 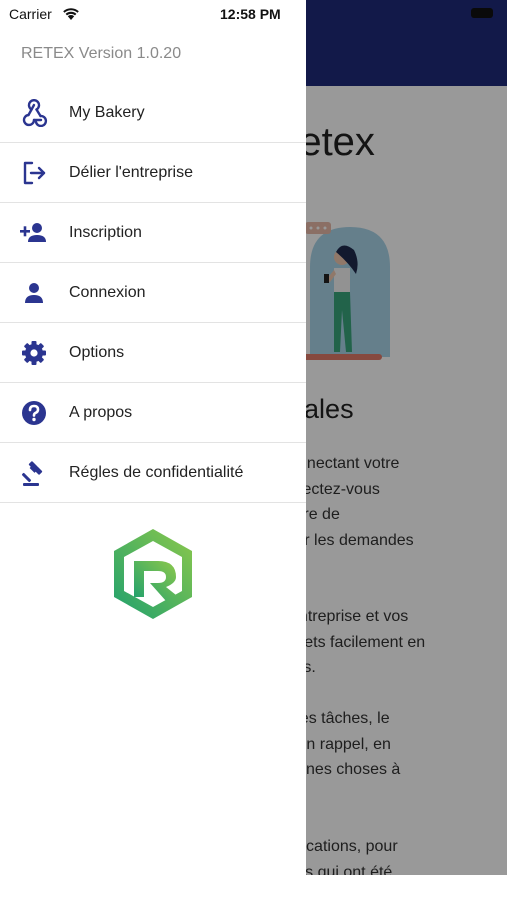 I want to click on menu-item-label: Options, so click(x=97, y=352).